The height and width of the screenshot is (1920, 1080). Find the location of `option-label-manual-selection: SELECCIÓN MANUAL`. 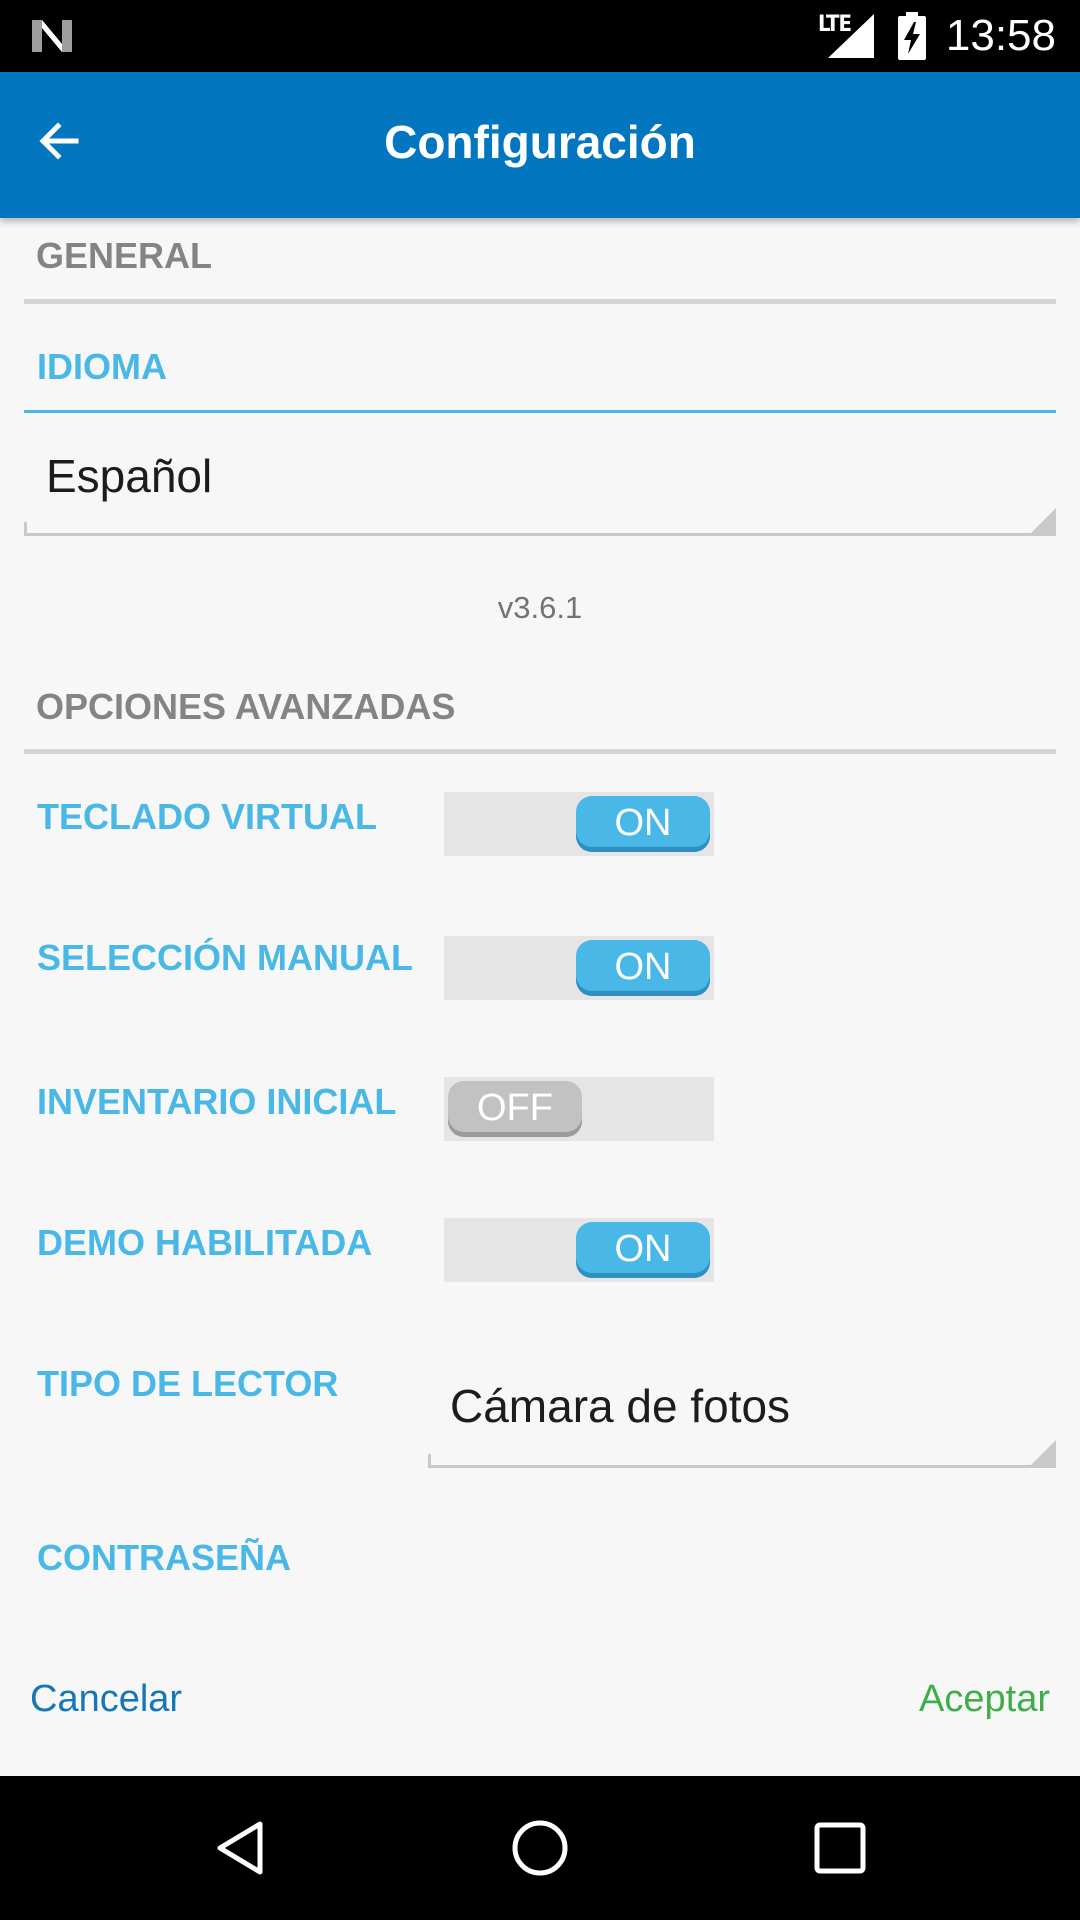

option-label-manual-selection: SELECCIÓN MANUAL is located at coordinates (225, 957).